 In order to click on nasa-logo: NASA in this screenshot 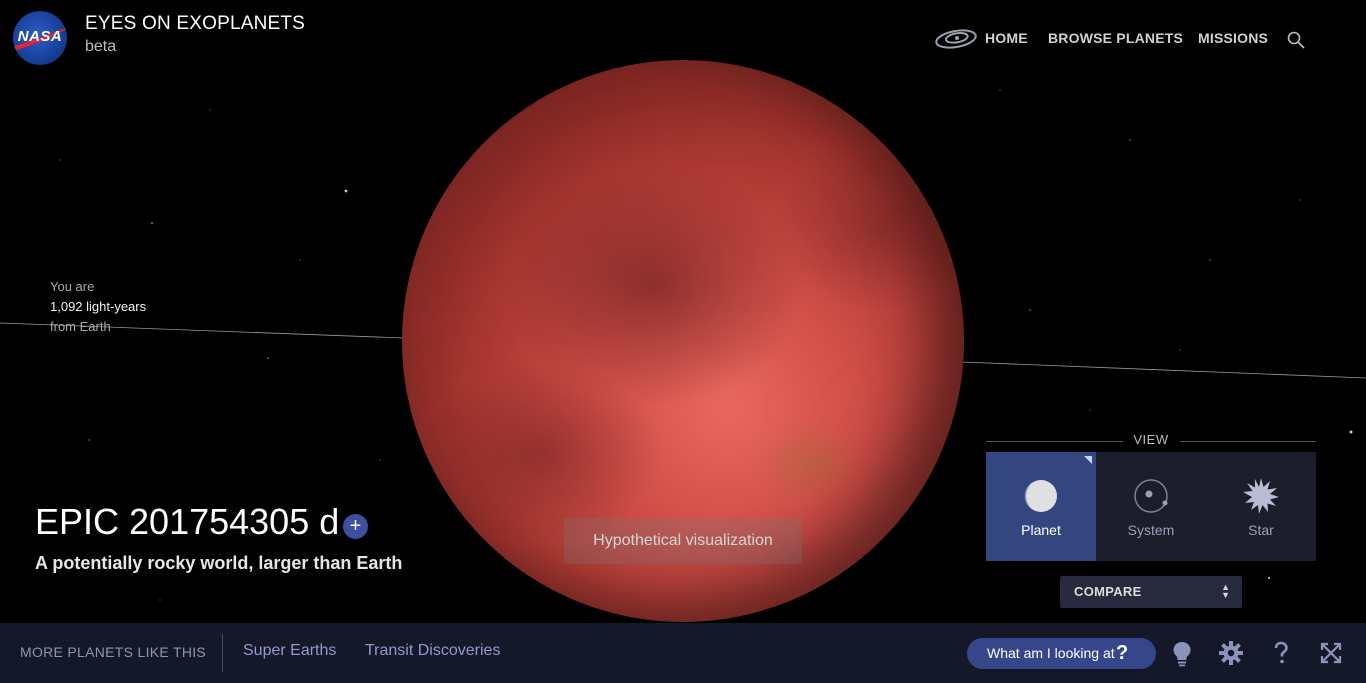, I will do `click(40, 38)`.